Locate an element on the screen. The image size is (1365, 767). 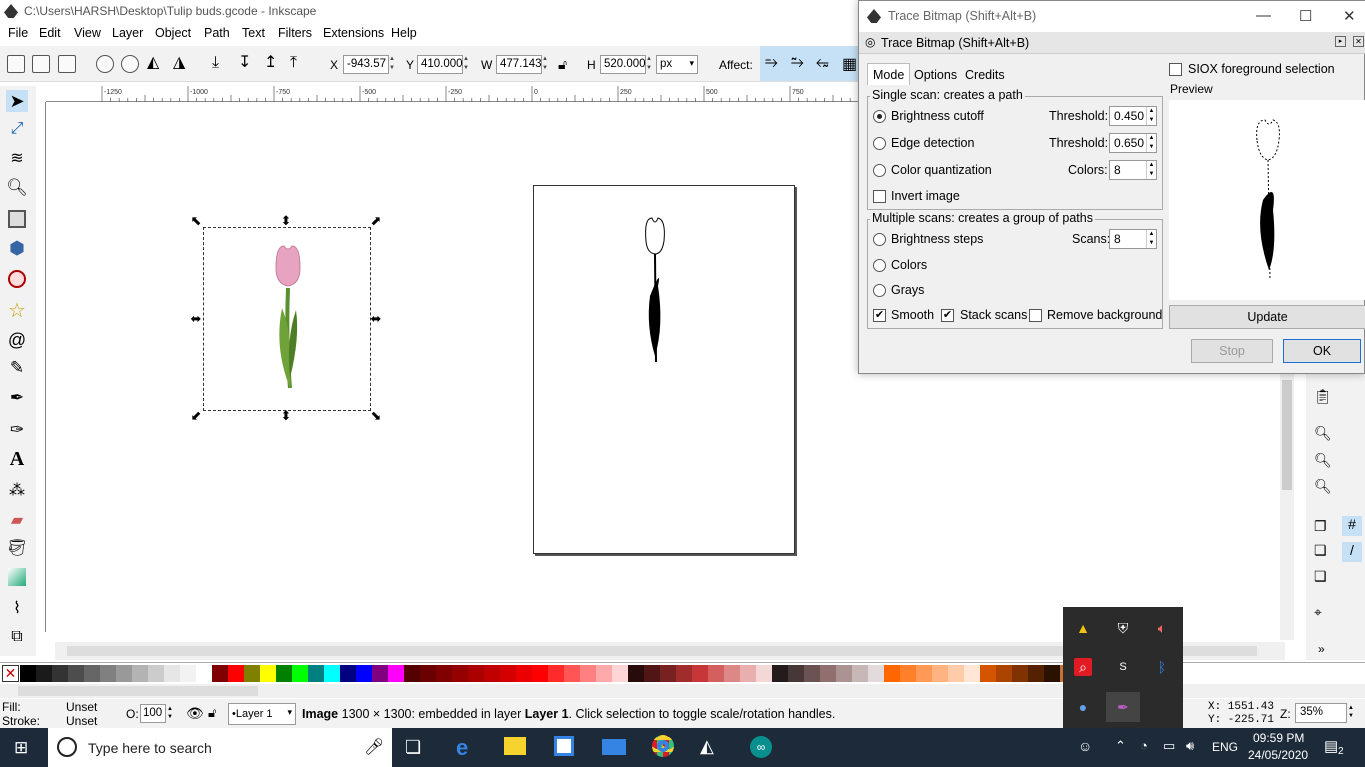
menu-view: View is located at coordinates (87, 33).